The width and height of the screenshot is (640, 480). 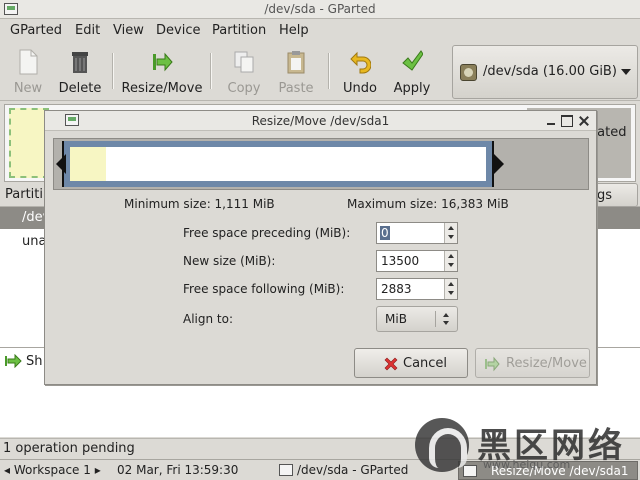 I want to click on resize-handle-right-arrow-icon, so click(x=499, y=164).